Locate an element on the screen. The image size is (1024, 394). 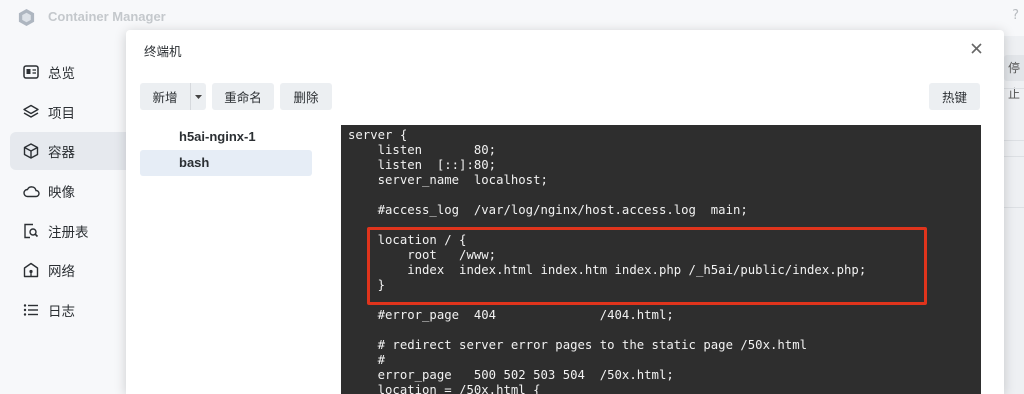
network-home-icon is located at coordinates (31, 270).